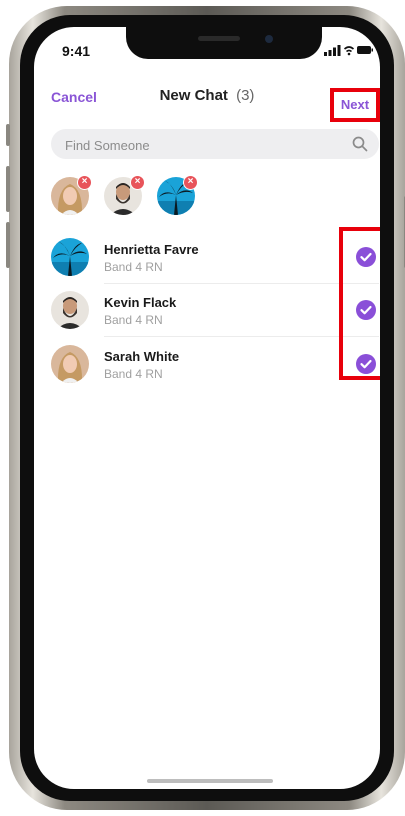 This screenshot has height=816, width=405. Describe the element at coordinates (360, 144) in the screenshot. I see `search-icon` at that location.